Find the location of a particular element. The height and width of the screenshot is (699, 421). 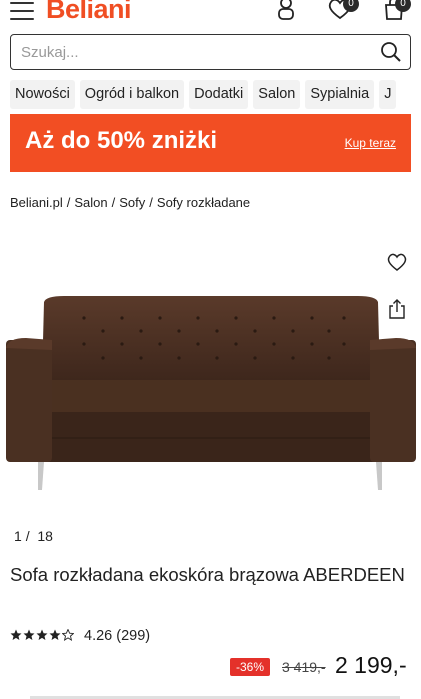

breadcrumb-sofy: Sofy is located at coordinates (132, 202).